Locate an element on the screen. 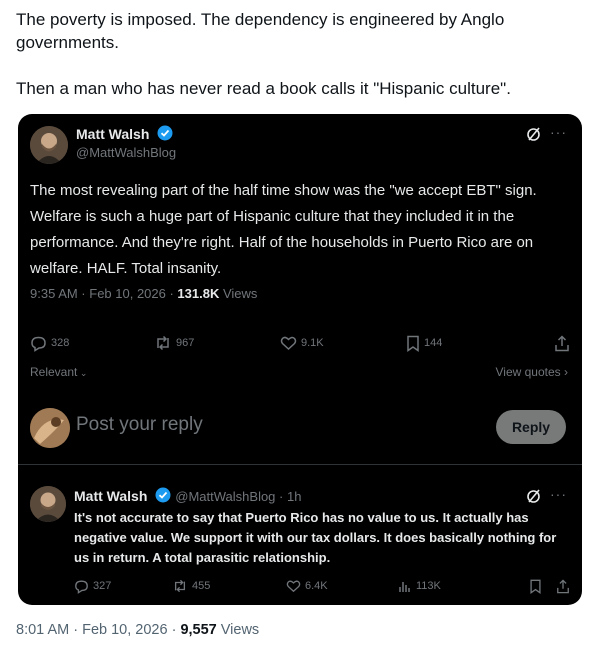 This screenshot has height=653, width=596. reply-side-actions is located at coordinates (549, 586).